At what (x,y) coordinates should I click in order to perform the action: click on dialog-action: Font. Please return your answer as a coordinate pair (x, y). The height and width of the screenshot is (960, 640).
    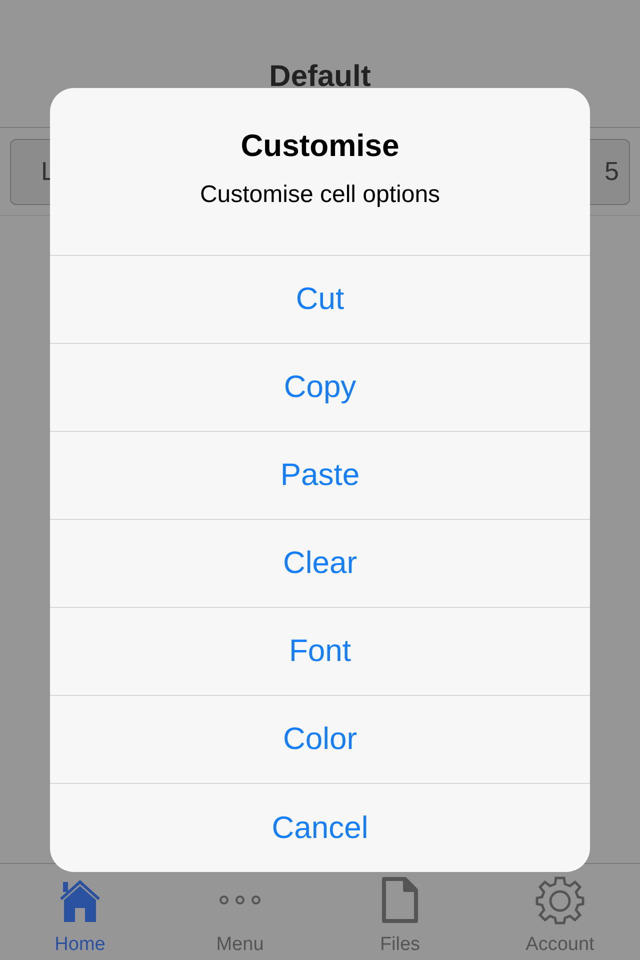
    Looking at the image, I should click on (320, 652).